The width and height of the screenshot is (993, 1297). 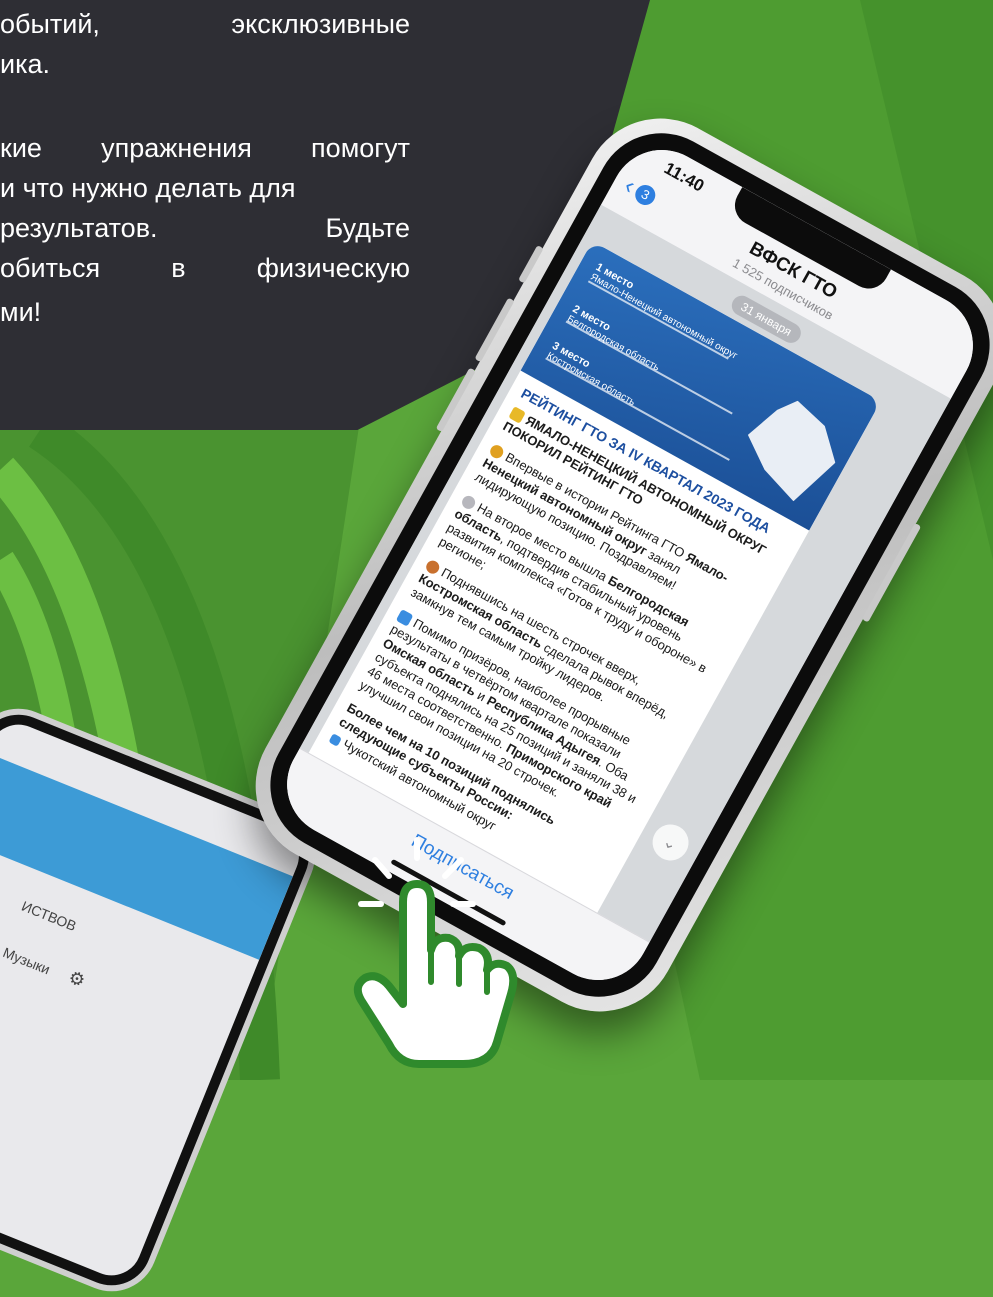 I want to click on secondary-phone-row: ИСТВОВ, so click(x=49, y=916).